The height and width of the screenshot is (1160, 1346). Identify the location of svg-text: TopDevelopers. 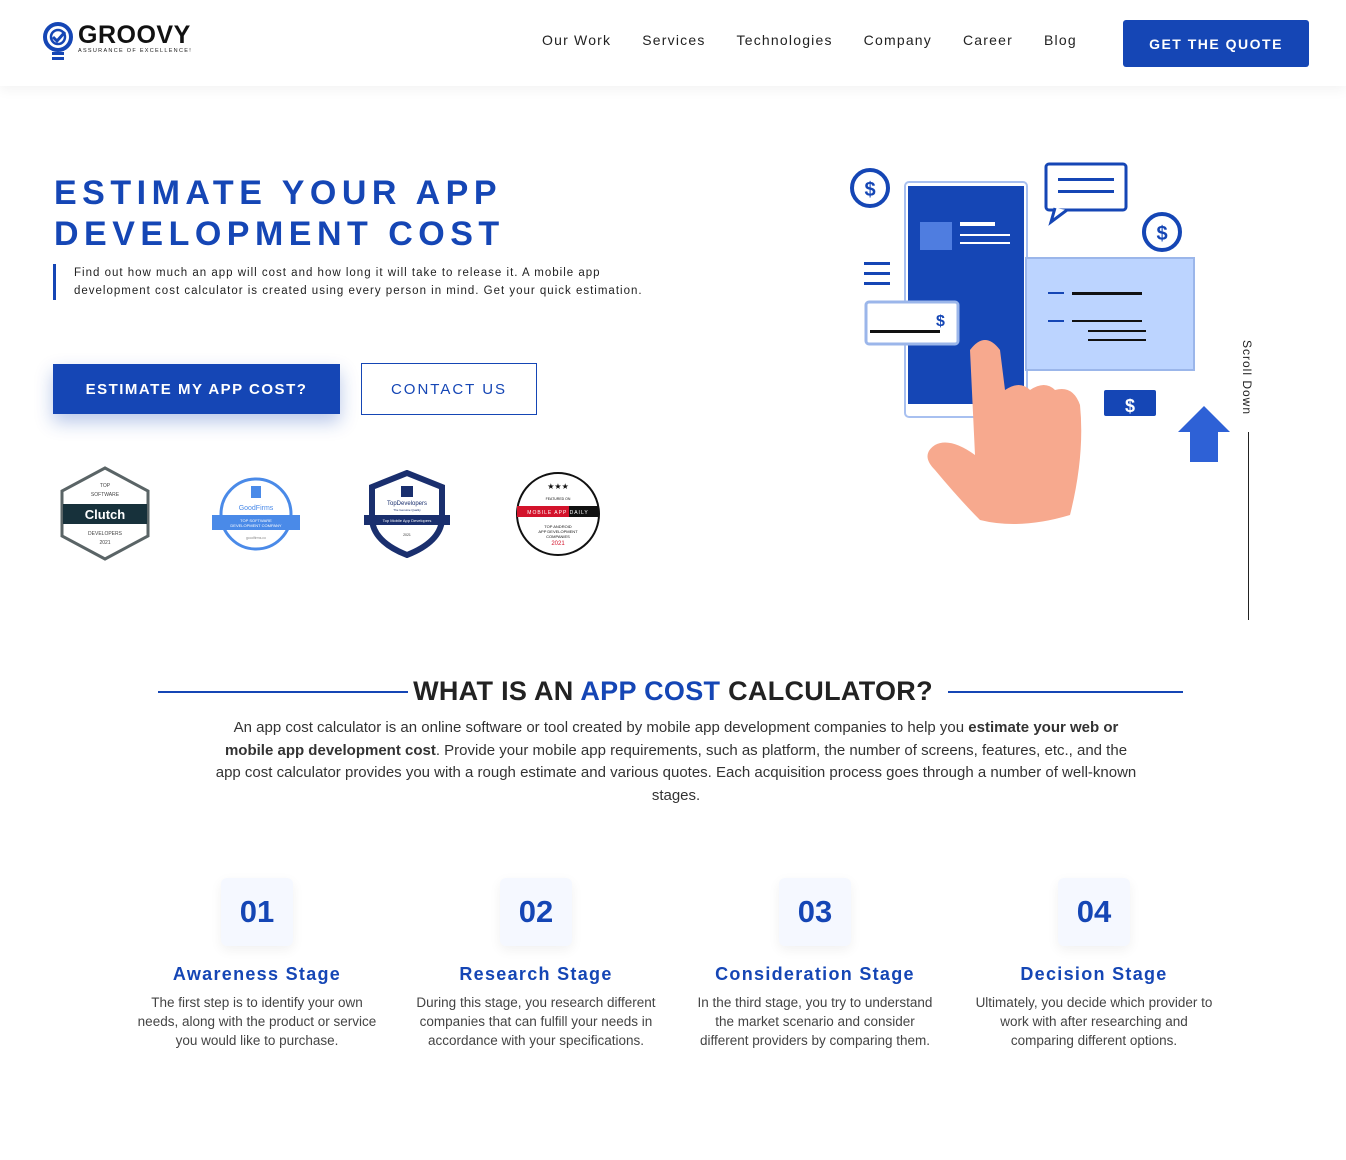
(407, 504).